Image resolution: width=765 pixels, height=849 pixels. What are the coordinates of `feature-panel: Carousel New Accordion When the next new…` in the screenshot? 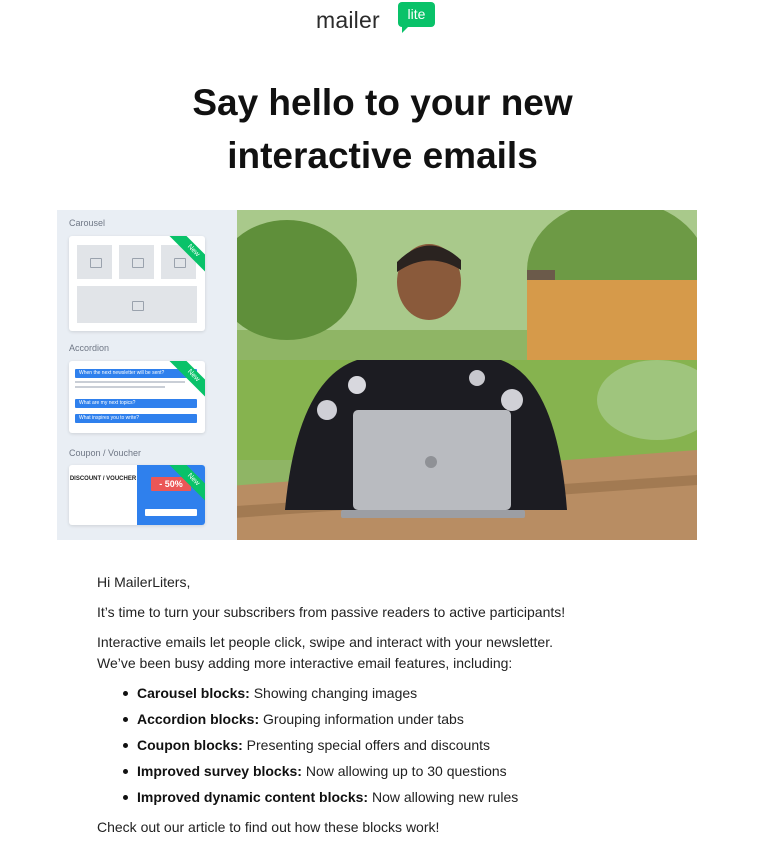 It's located at (147, 375).